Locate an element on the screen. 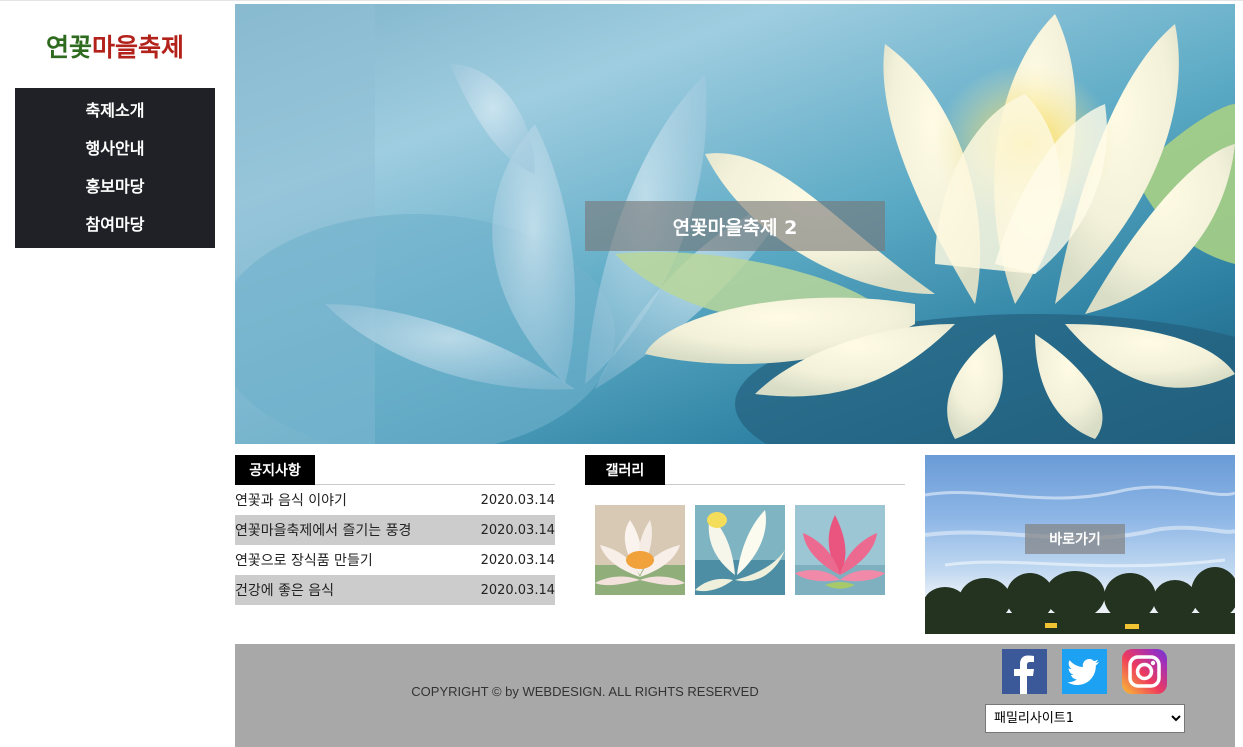 Image resolution: width=1243 pixels, height=747 pixels. gallery-thumbnail-white-orange-lotus is located at coordinates (640, 550).